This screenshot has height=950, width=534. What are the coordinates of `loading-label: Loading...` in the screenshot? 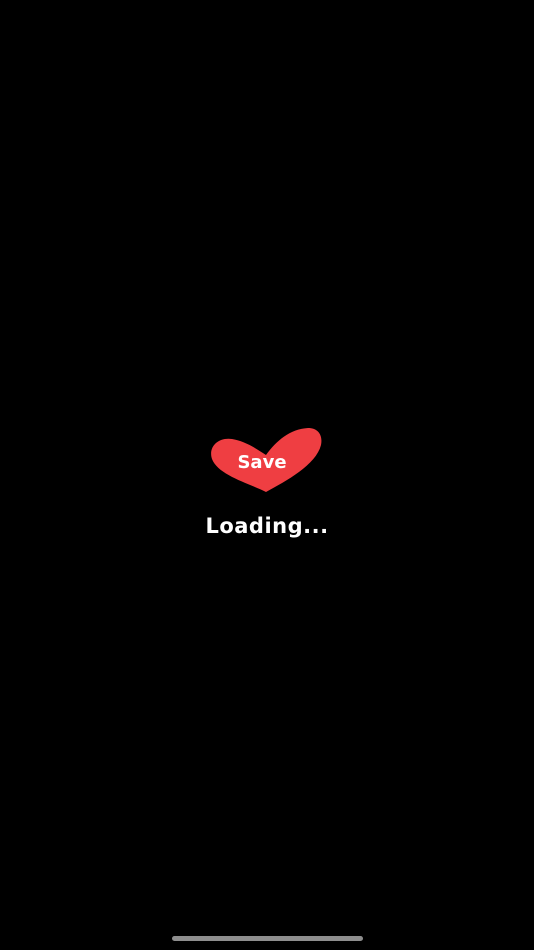 It's located at (267, 526).